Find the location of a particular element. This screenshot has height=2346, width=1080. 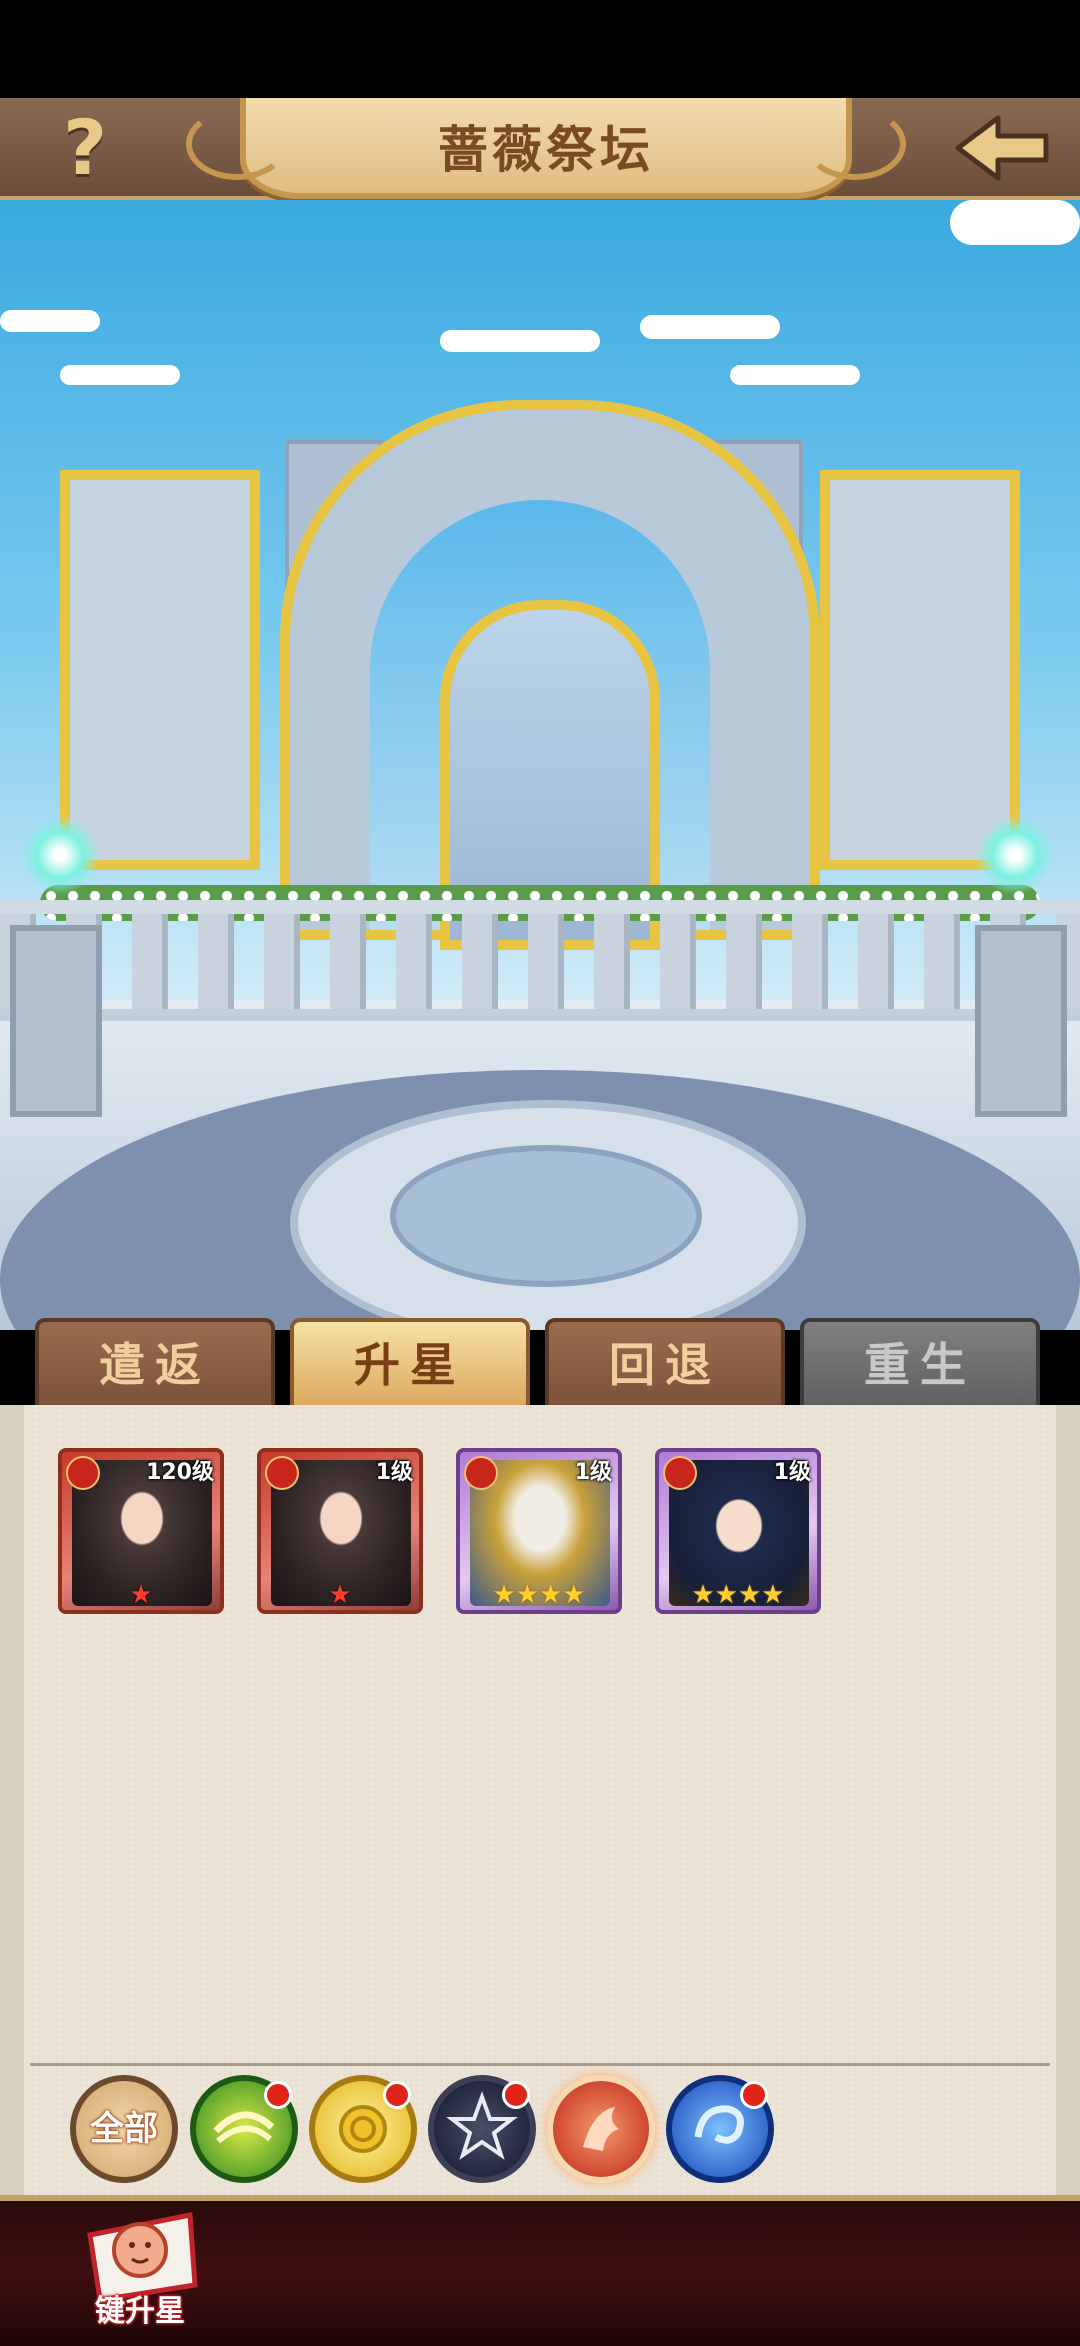

filter-all-button: 全部 is located at coordinates (124, 2129).